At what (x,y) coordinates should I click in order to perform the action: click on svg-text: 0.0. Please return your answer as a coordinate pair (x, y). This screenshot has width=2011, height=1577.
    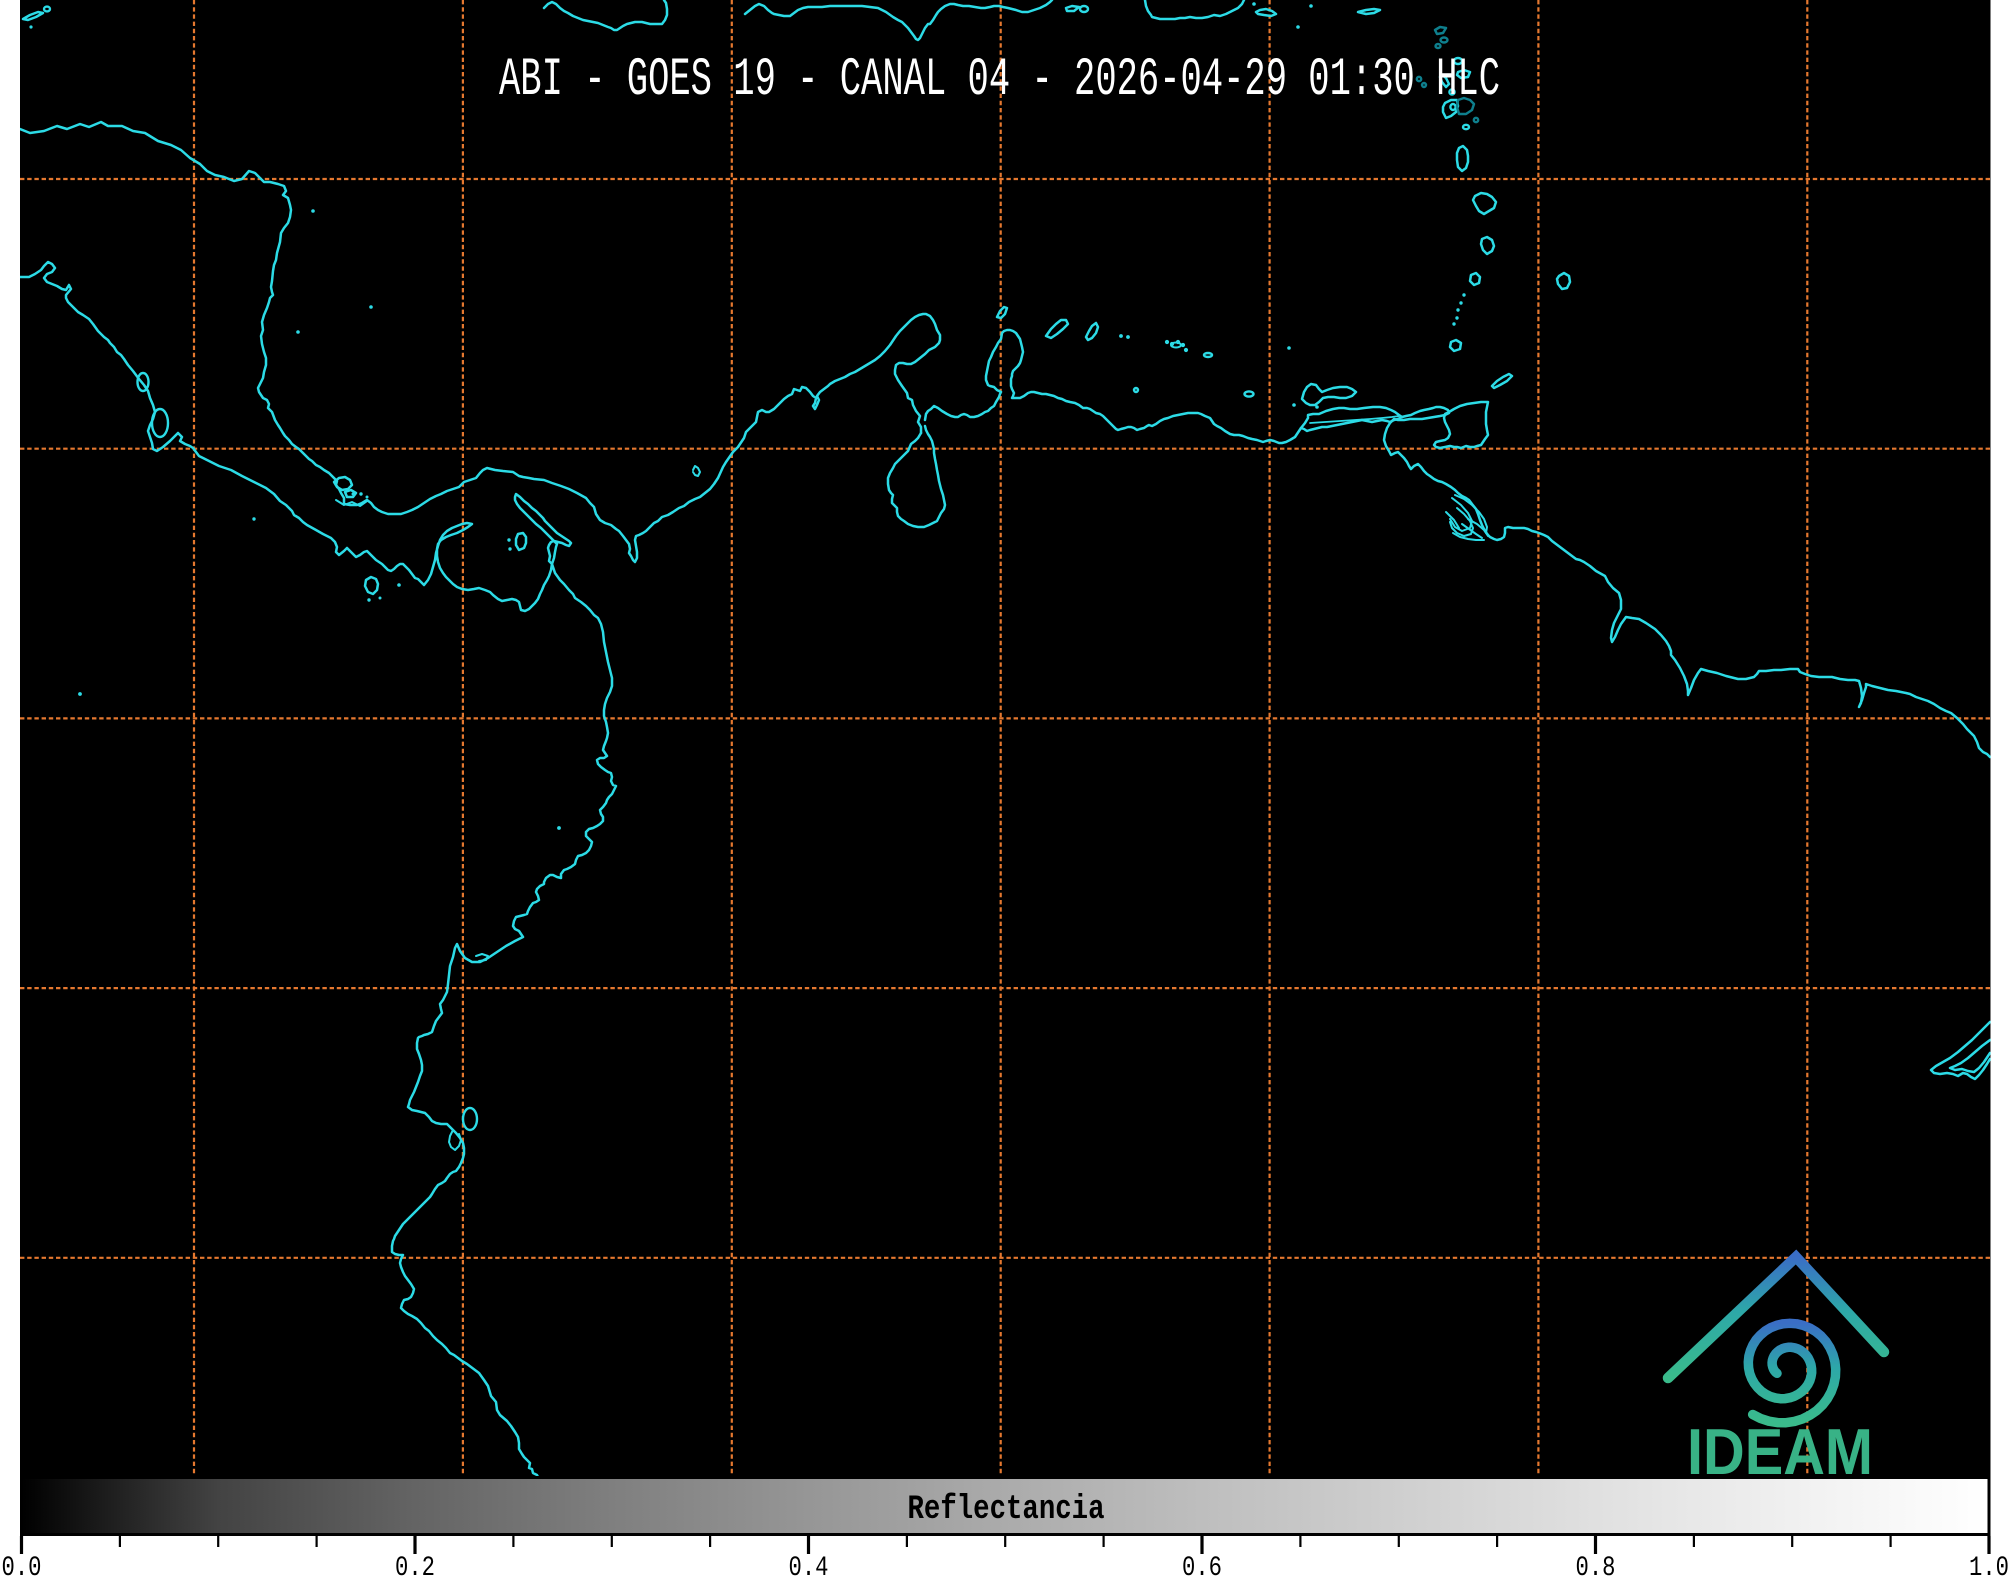
    Looking at the image, I should click on (22, 1565).